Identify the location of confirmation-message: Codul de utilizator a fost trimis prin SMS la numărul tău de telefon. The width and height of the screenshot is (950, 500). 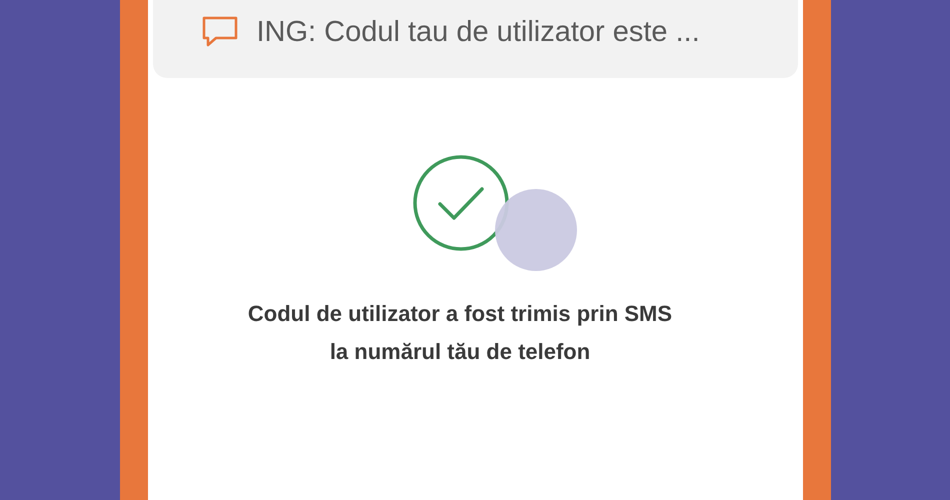
(460, 333).